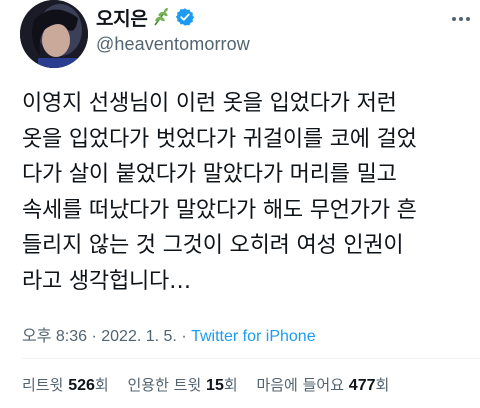  What do you see at coordinates (160, 16) in the screenshot?
I see `herb-emoji-icon` at bounding box center [160, 16].